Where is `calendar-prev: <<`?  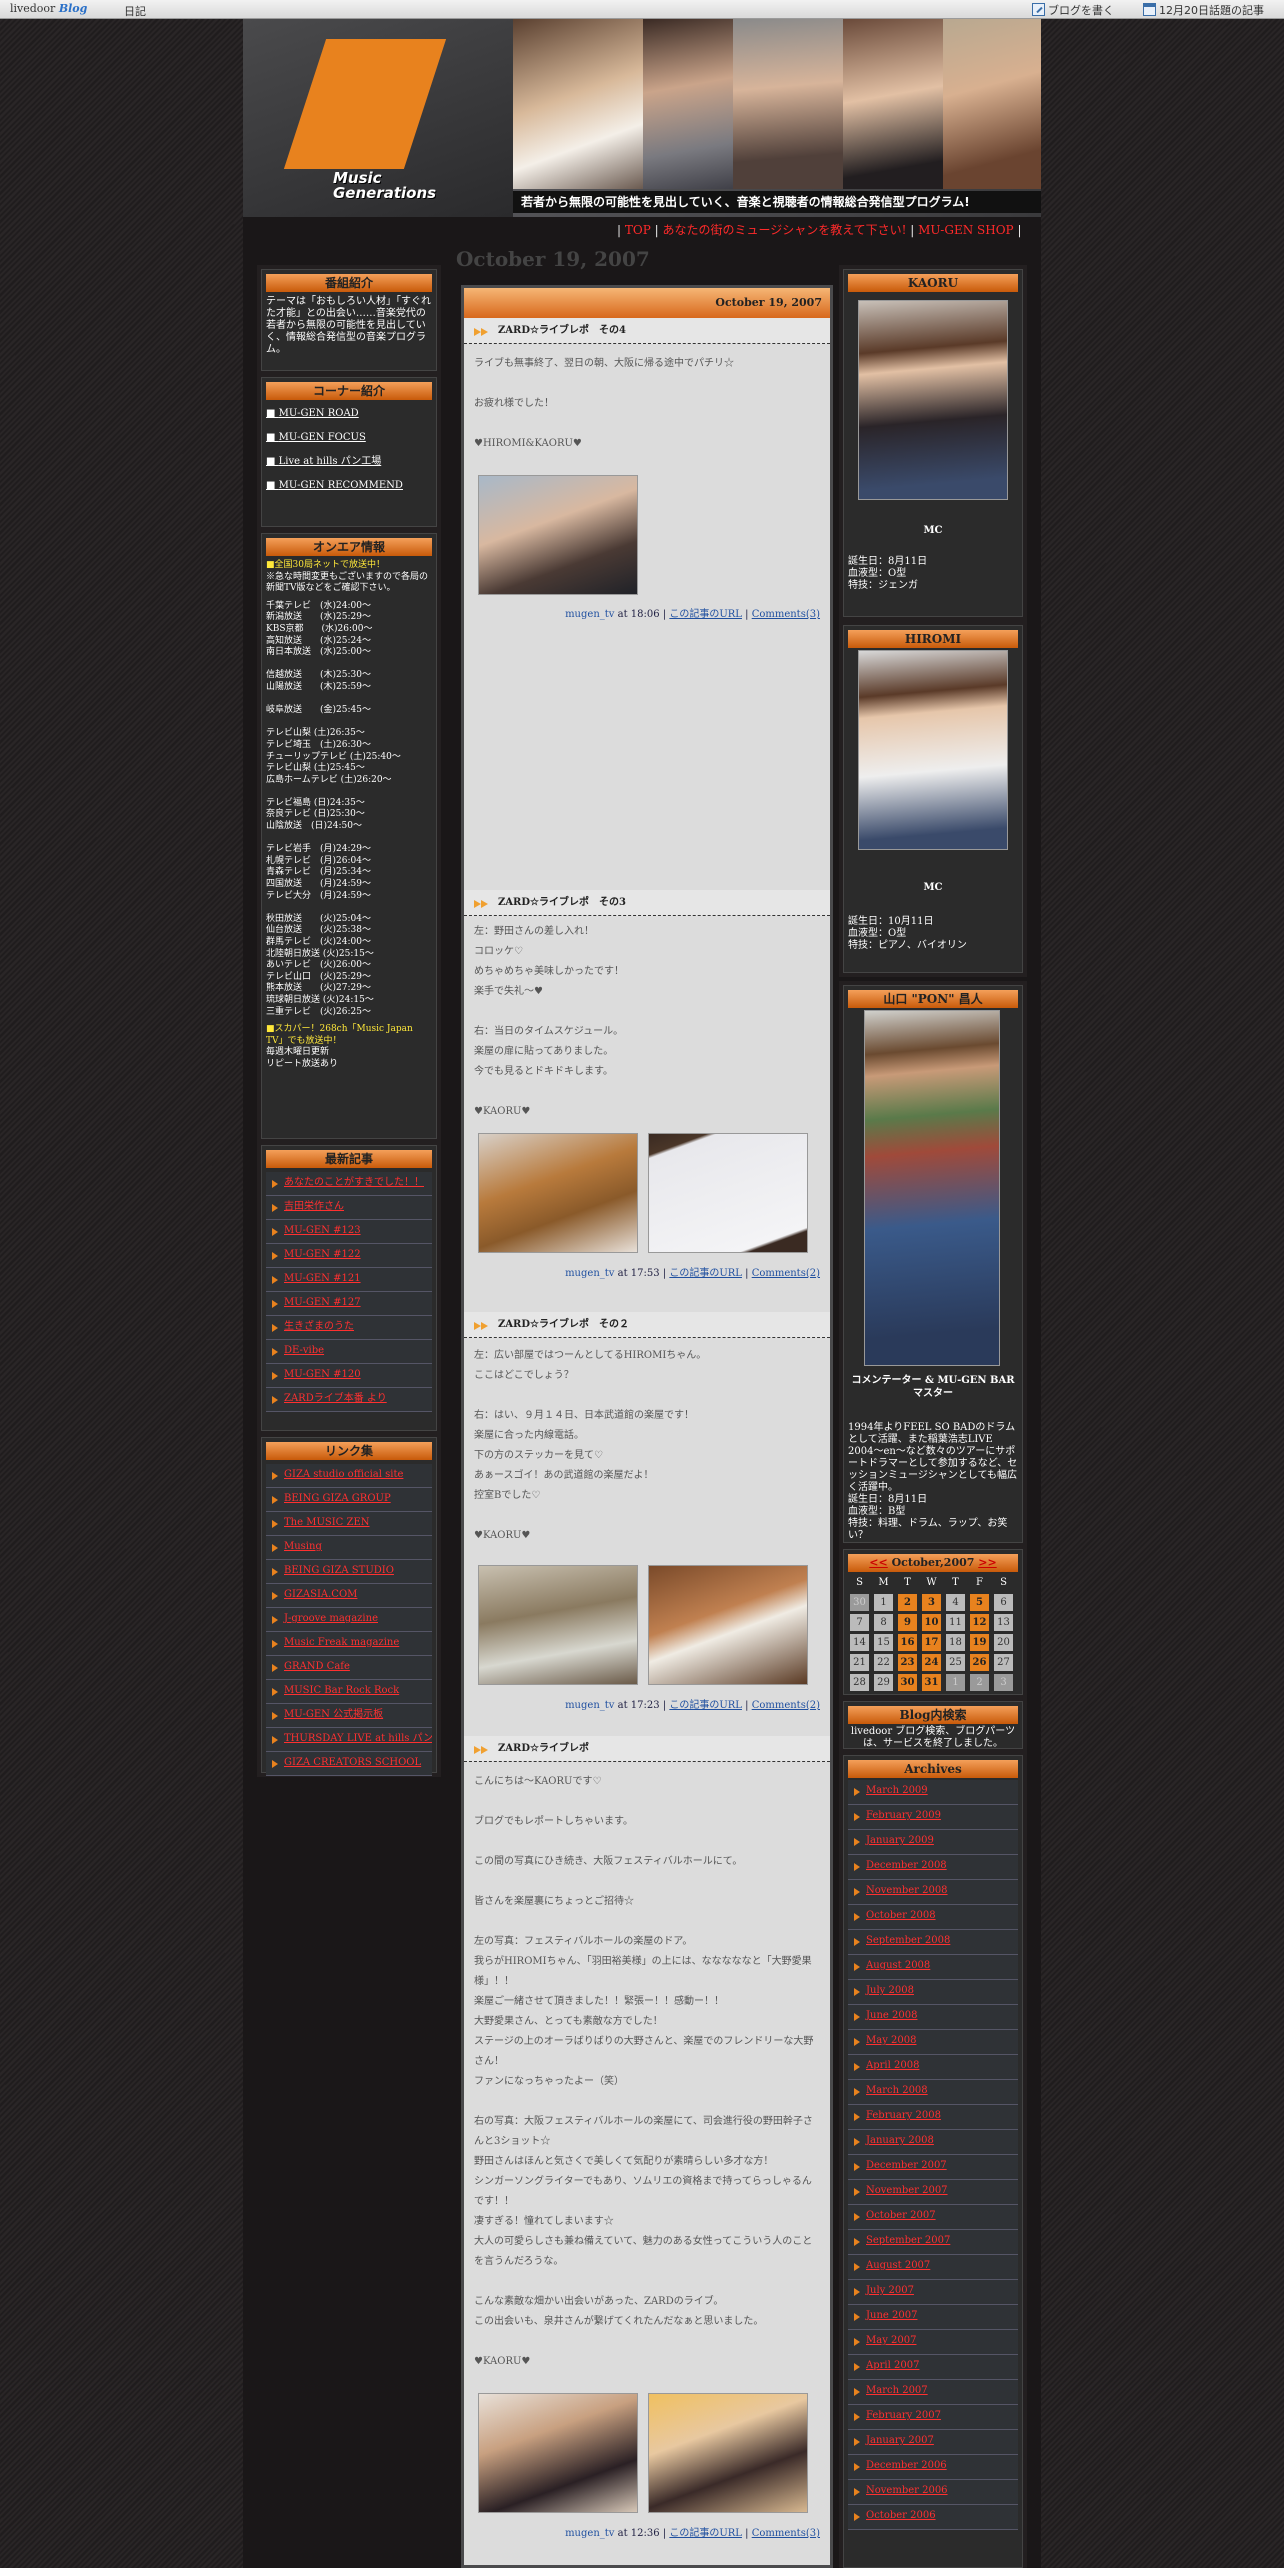 calendar-prev: << is located at coordinates (878, 1562).